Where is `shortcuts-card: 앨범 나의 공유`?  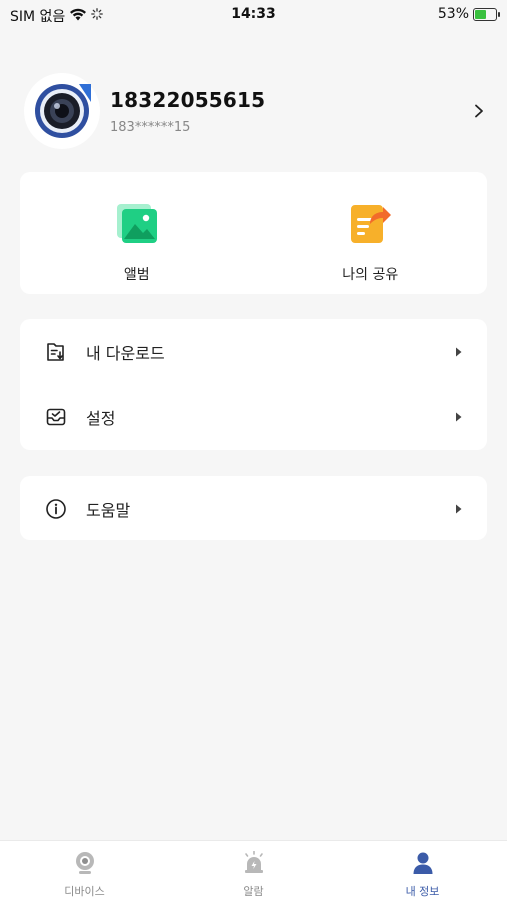 shortcuts-card: 앨범 나의 공유 is located at coordinates (253, 233).